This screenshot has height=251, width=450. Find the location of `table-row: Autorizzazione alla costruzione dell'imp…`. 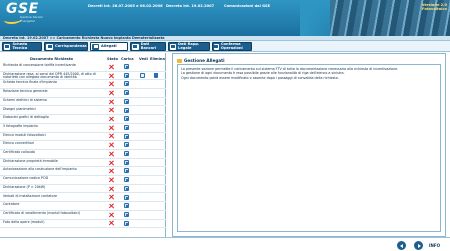

table-row: Autorizzazione alla costruzione dell'imp… is located at coordinates (83, 172).